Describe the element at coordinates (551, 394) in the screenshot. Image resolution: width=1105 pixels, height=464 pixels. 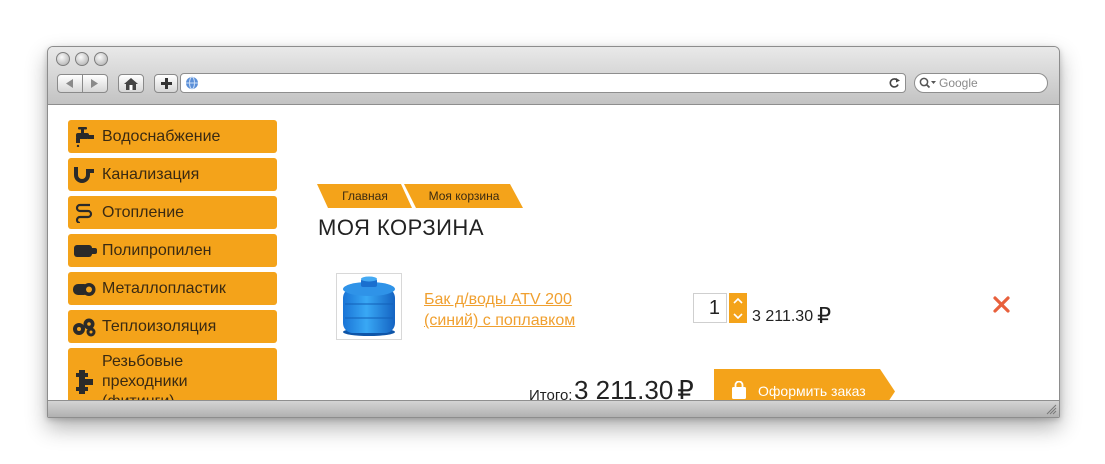
I see `total-label: Итого:` at that location.